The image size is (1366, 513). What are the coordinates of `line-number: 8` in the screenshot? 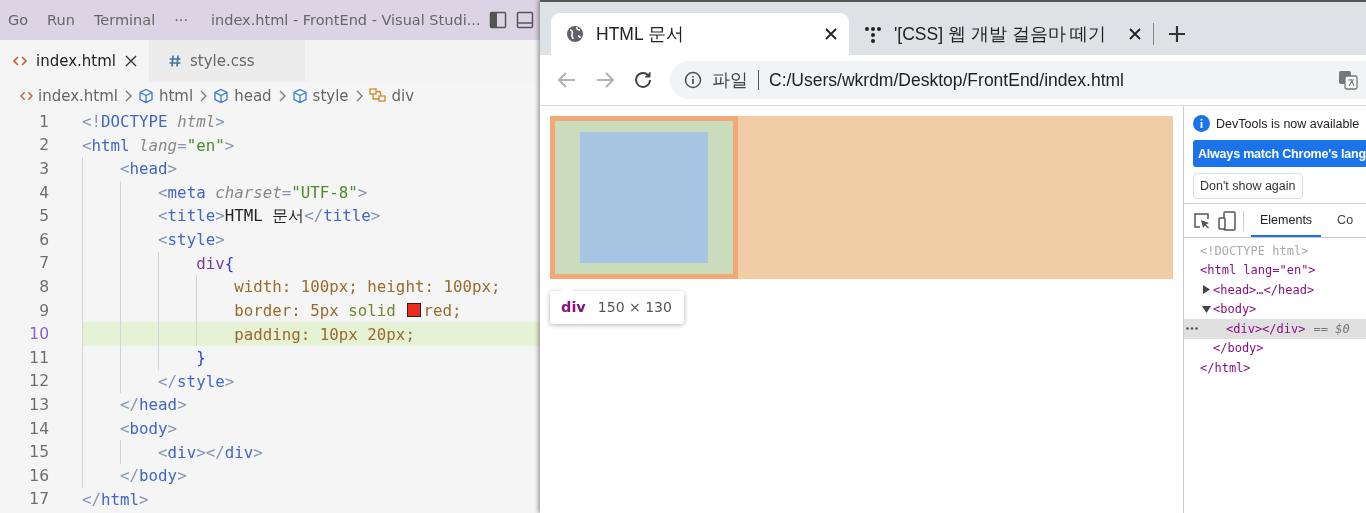 It's located at (43, 286).